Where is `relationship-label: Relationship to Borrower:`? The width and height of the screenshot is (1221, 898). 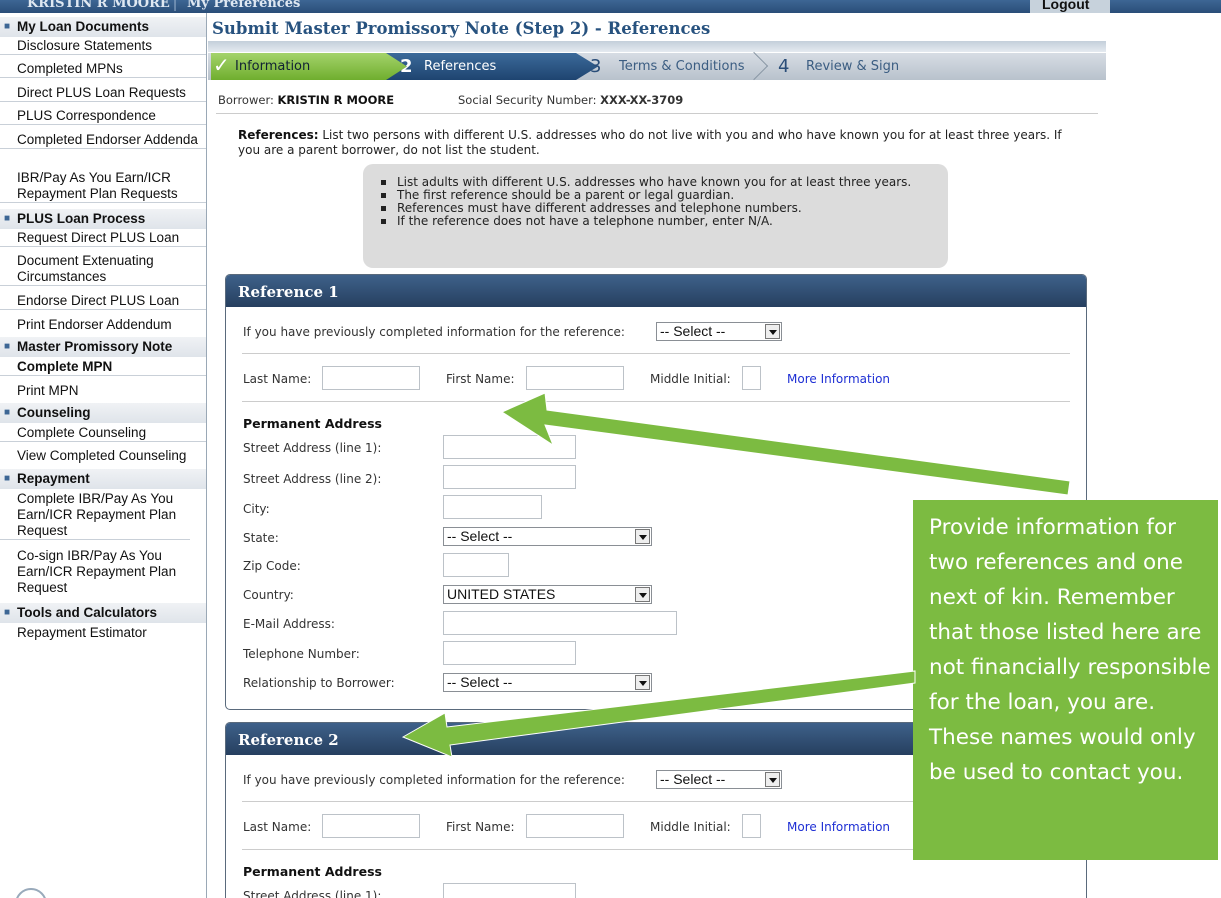
relationship-label: Relationship to Borrower: is located at coordinates (319, 683).